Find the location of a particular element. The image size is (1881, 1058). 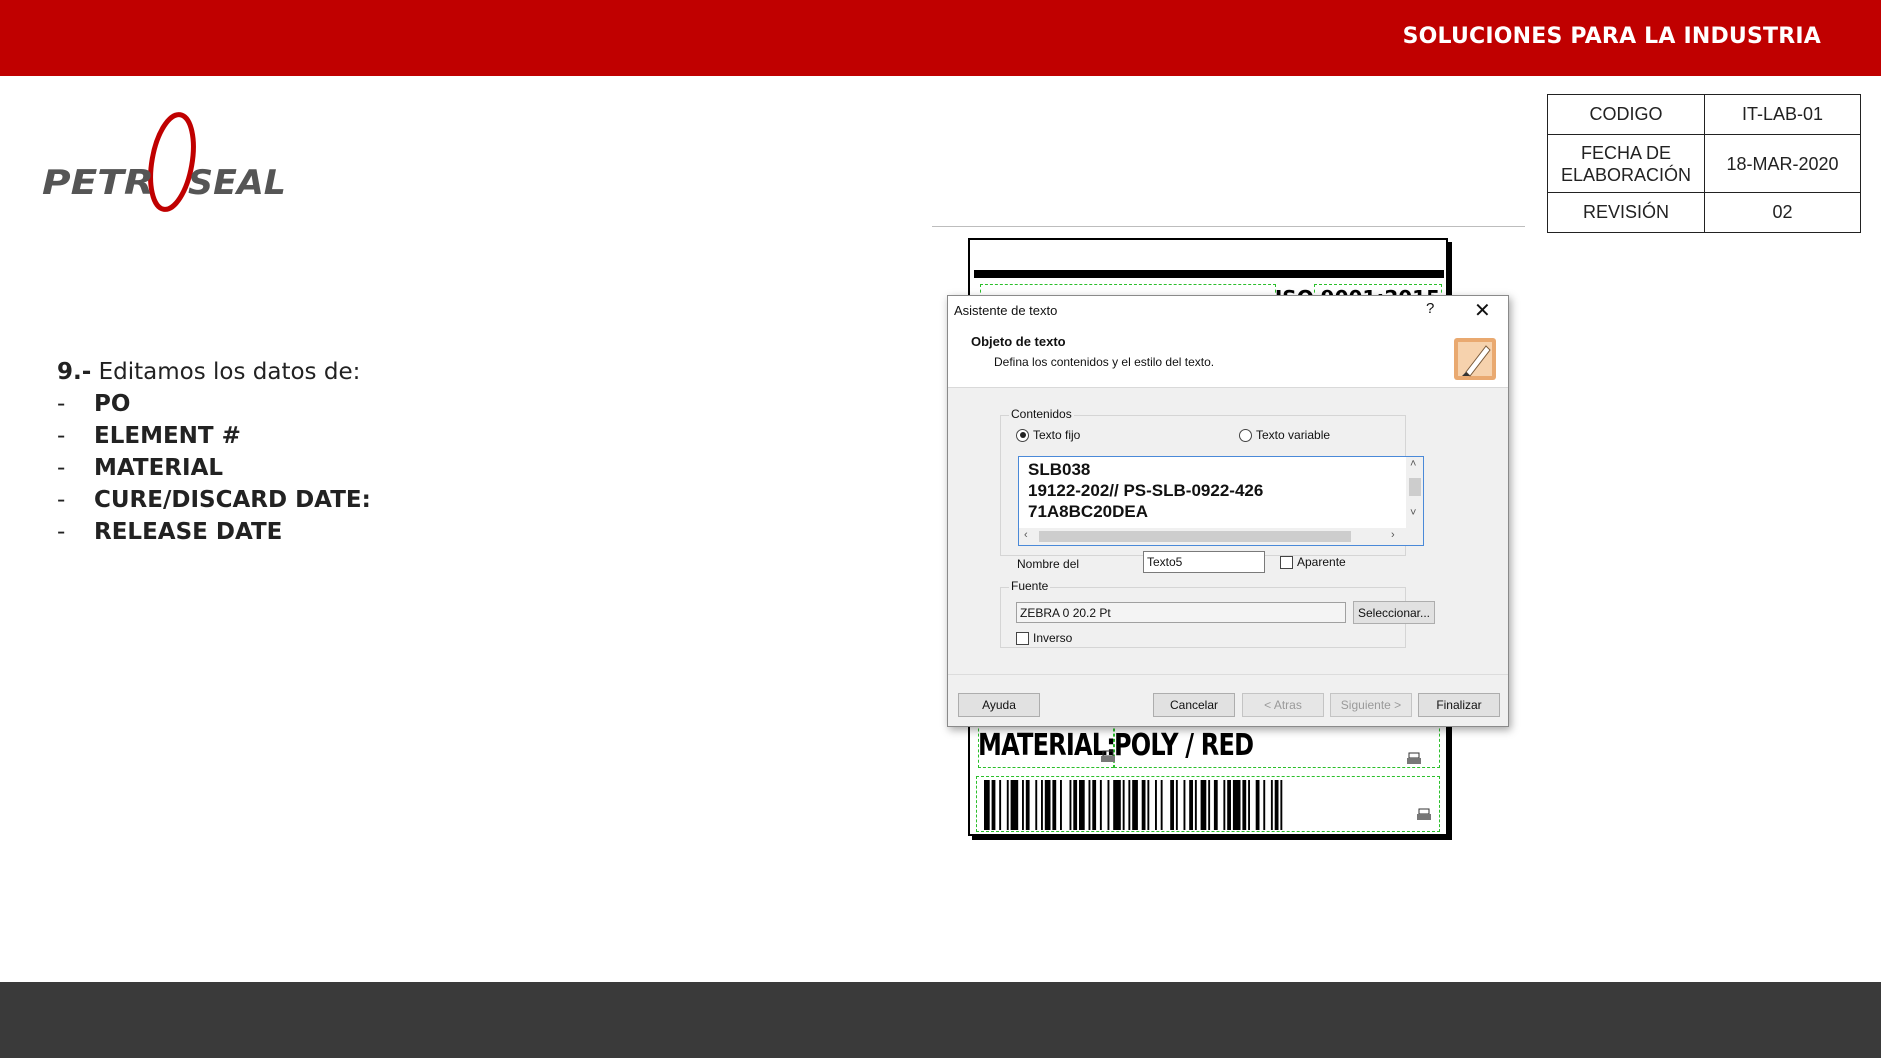

list-item-label: CURE/DISCARD DATE: is located at coordinates (232, 500).